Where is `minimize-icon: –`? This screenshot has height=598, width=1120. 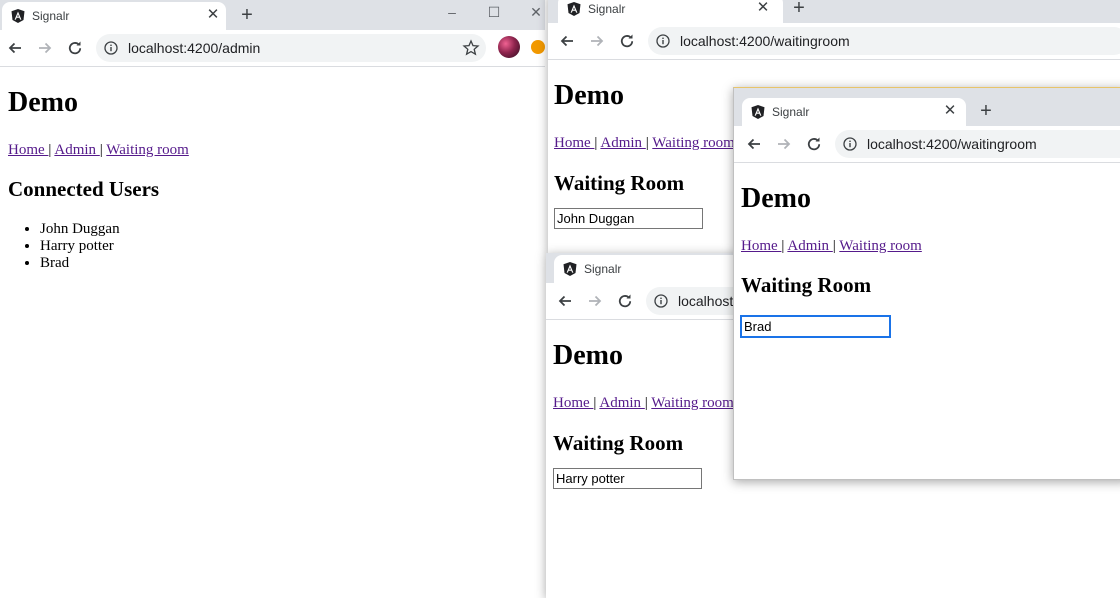 minimize-icon: – is located at coordinates (452, 12).